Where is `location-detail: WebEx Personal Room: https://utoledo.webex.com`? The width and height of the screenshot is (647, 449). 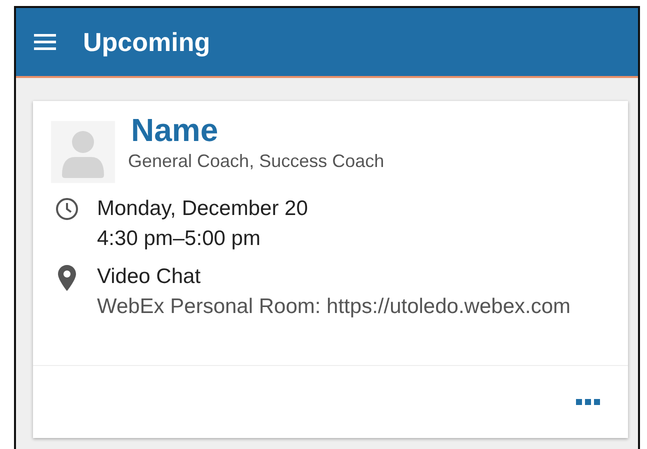 location-detail: WebEx Personal Room: https://utoledo.webex.com is located at coordinates (334, 307).